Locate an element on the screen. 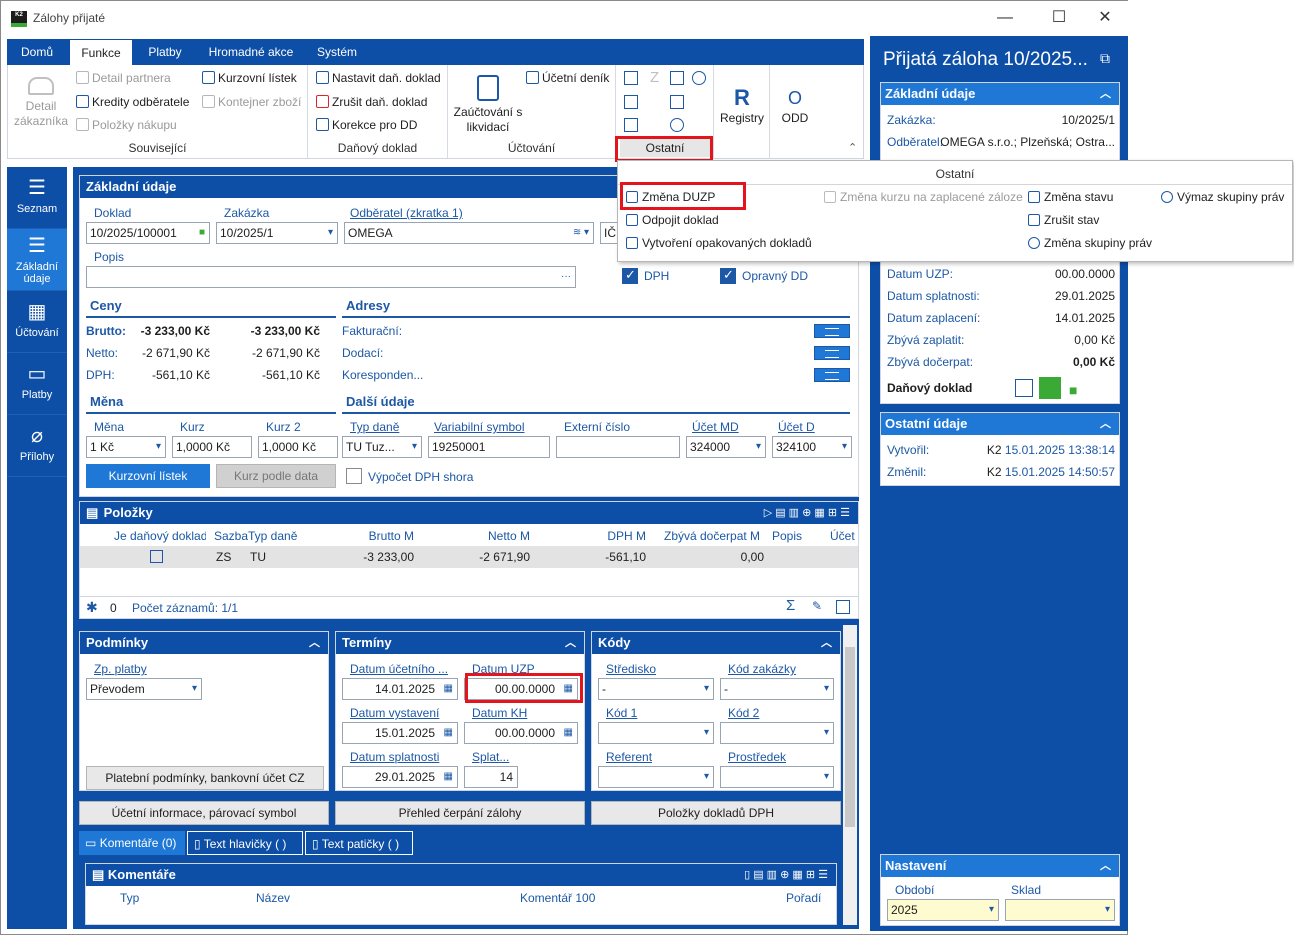  z-icon: Z is located at coordinates (654, 77).